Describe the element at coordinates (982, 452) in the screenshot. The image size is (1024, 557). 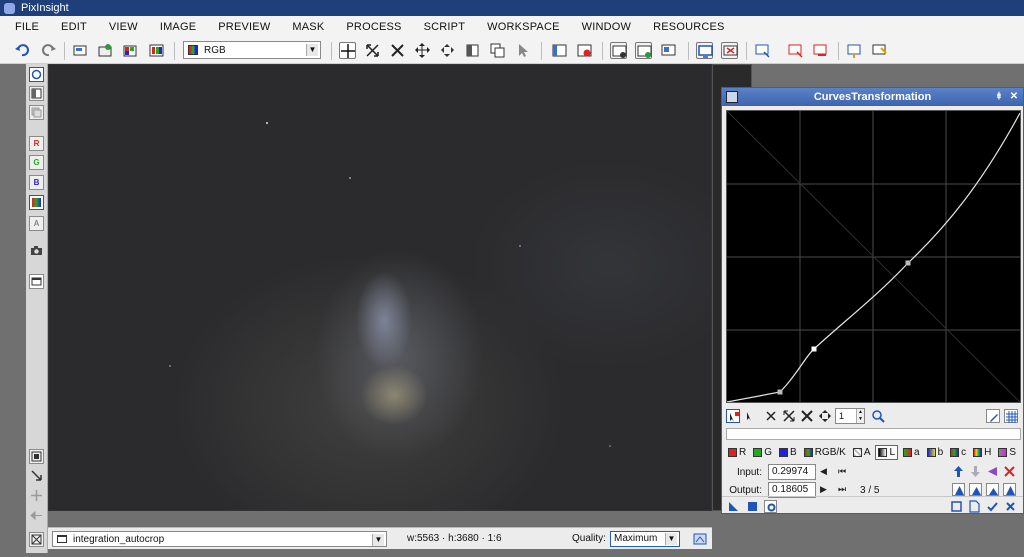
I see `channel-h: H` at that location.